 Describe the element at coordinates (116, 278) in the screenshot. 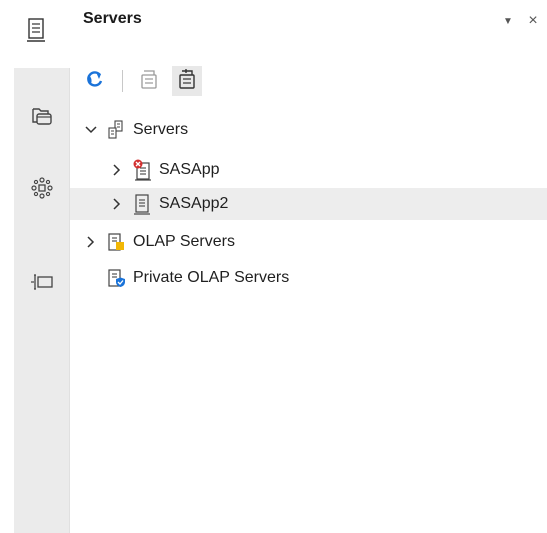

I see `private-olap-server-icon` at that location.